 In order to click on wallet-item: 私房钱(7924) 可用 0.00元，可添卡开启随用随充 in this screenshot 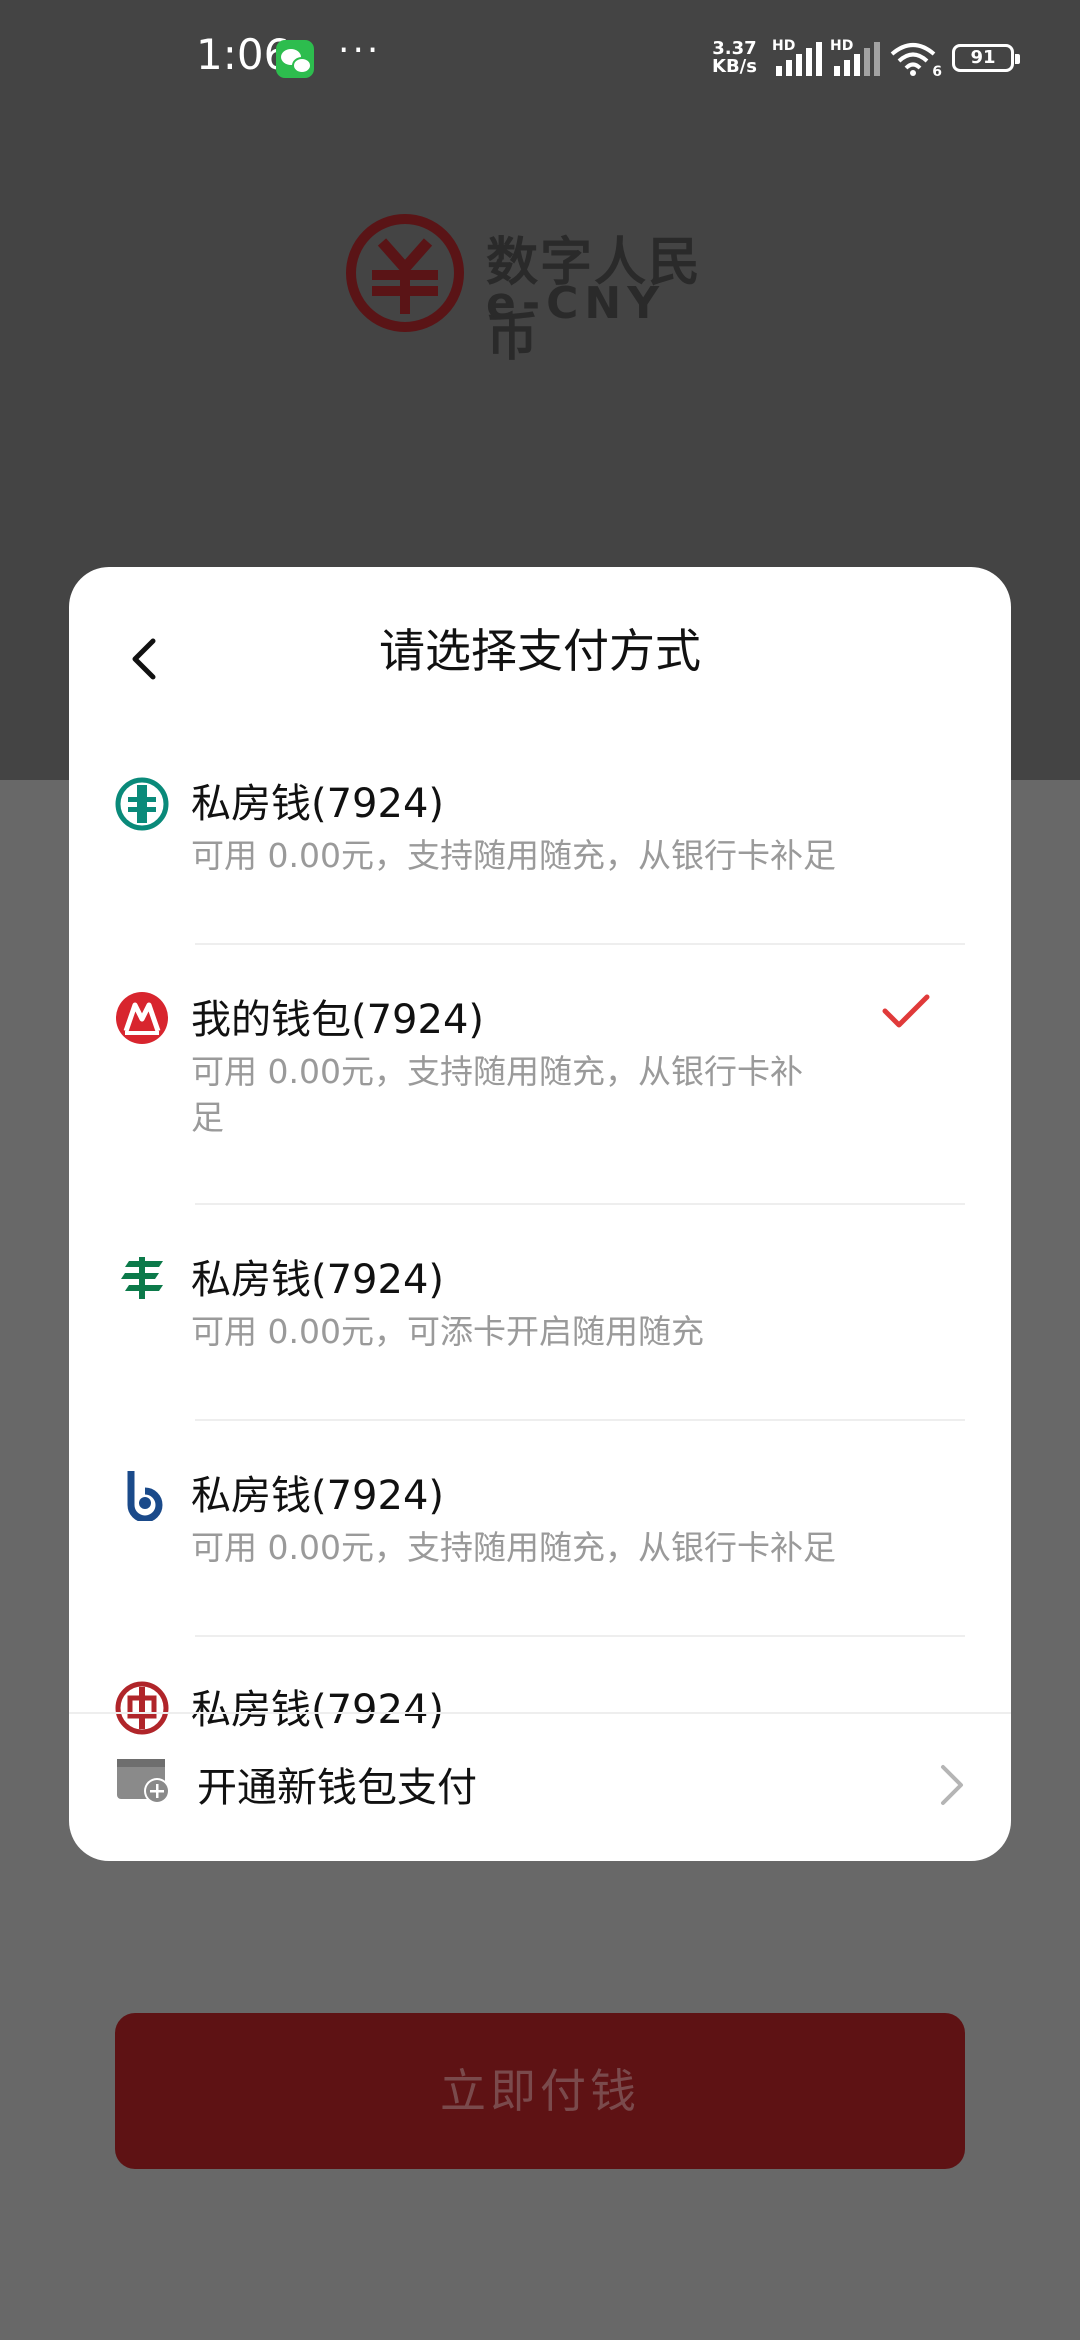, I will do `click(540, 1313)`.